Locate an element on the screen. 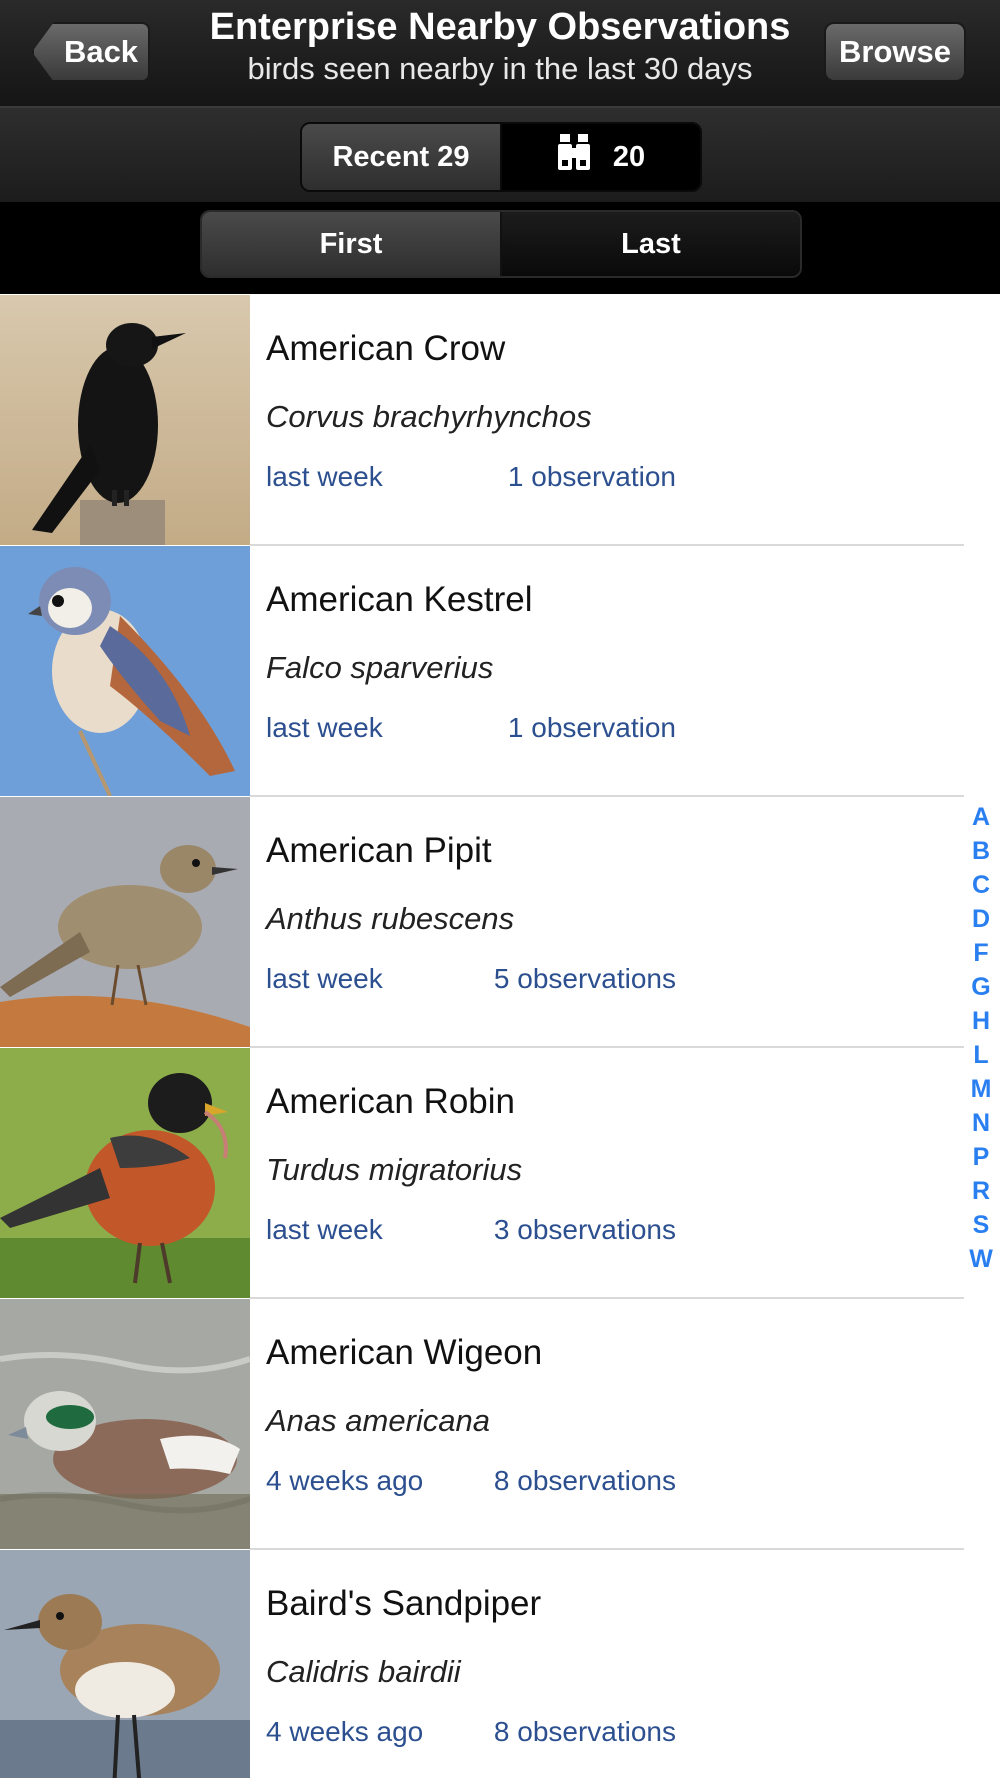  bird-common-name: American Wigeon is located at coordinates (404, 1352).